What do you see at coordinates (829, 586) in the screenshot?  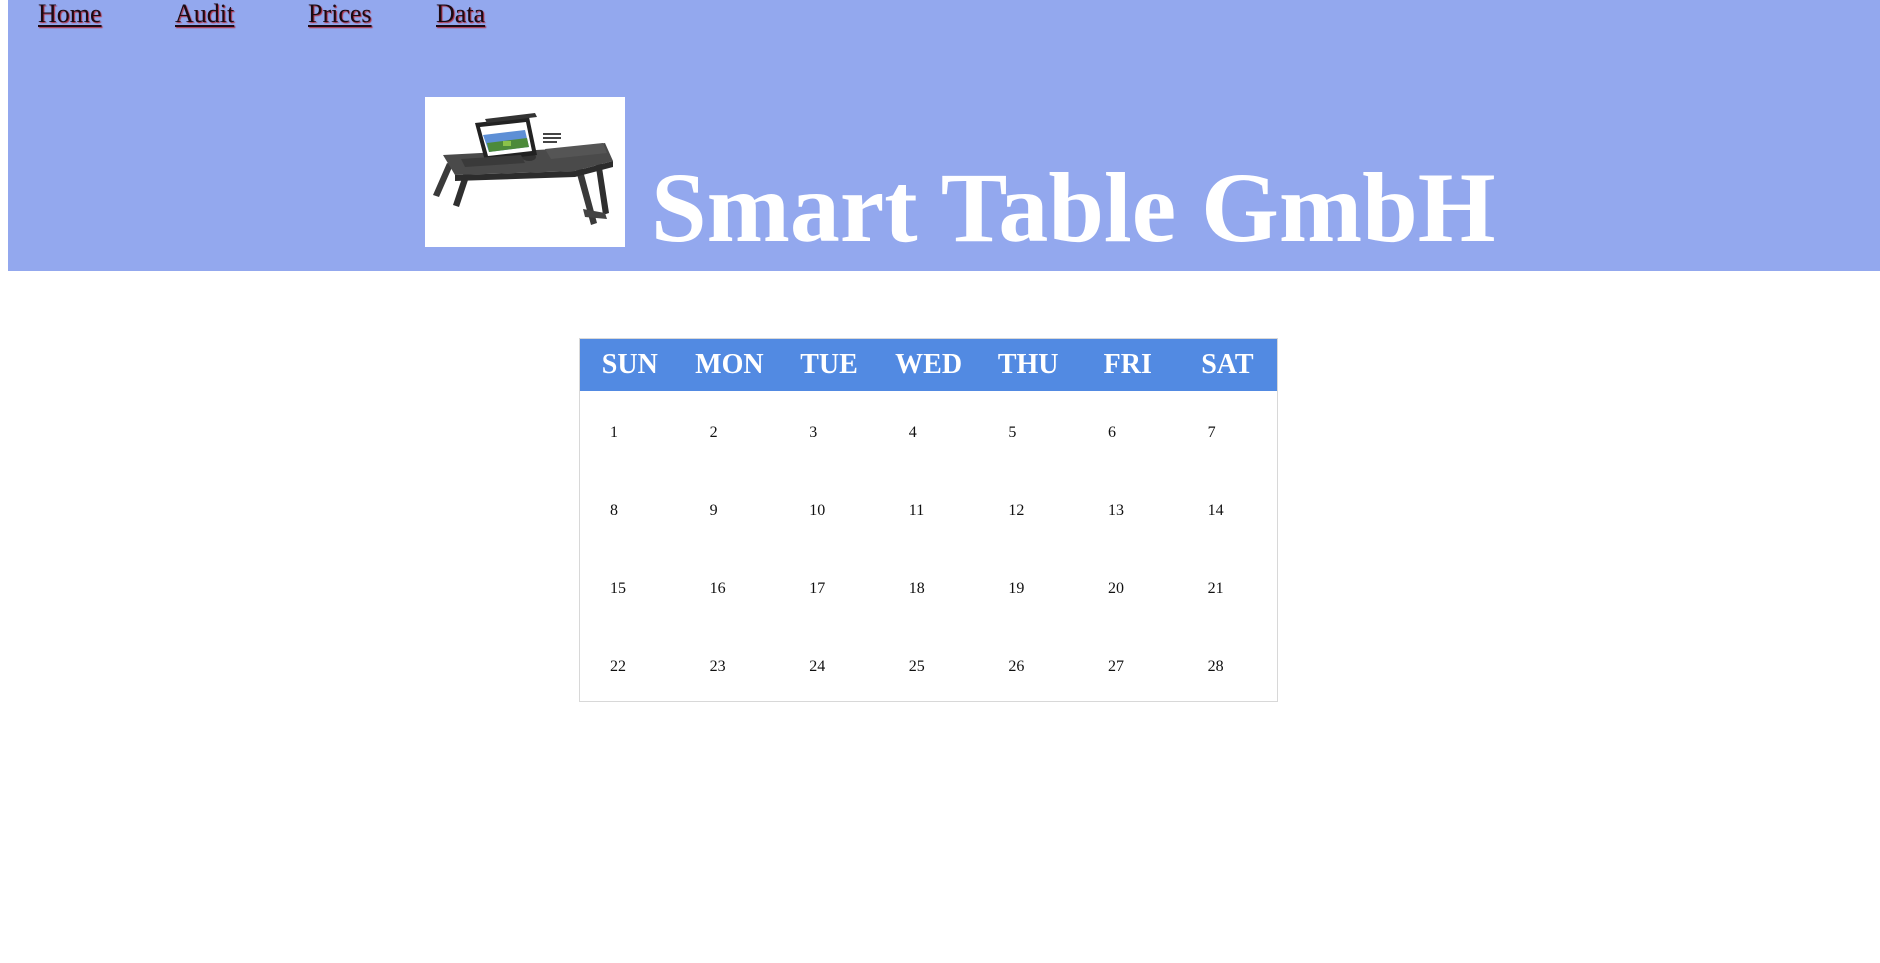 I see `calendar-day-cell: 17` at bounding box center [829, 586].